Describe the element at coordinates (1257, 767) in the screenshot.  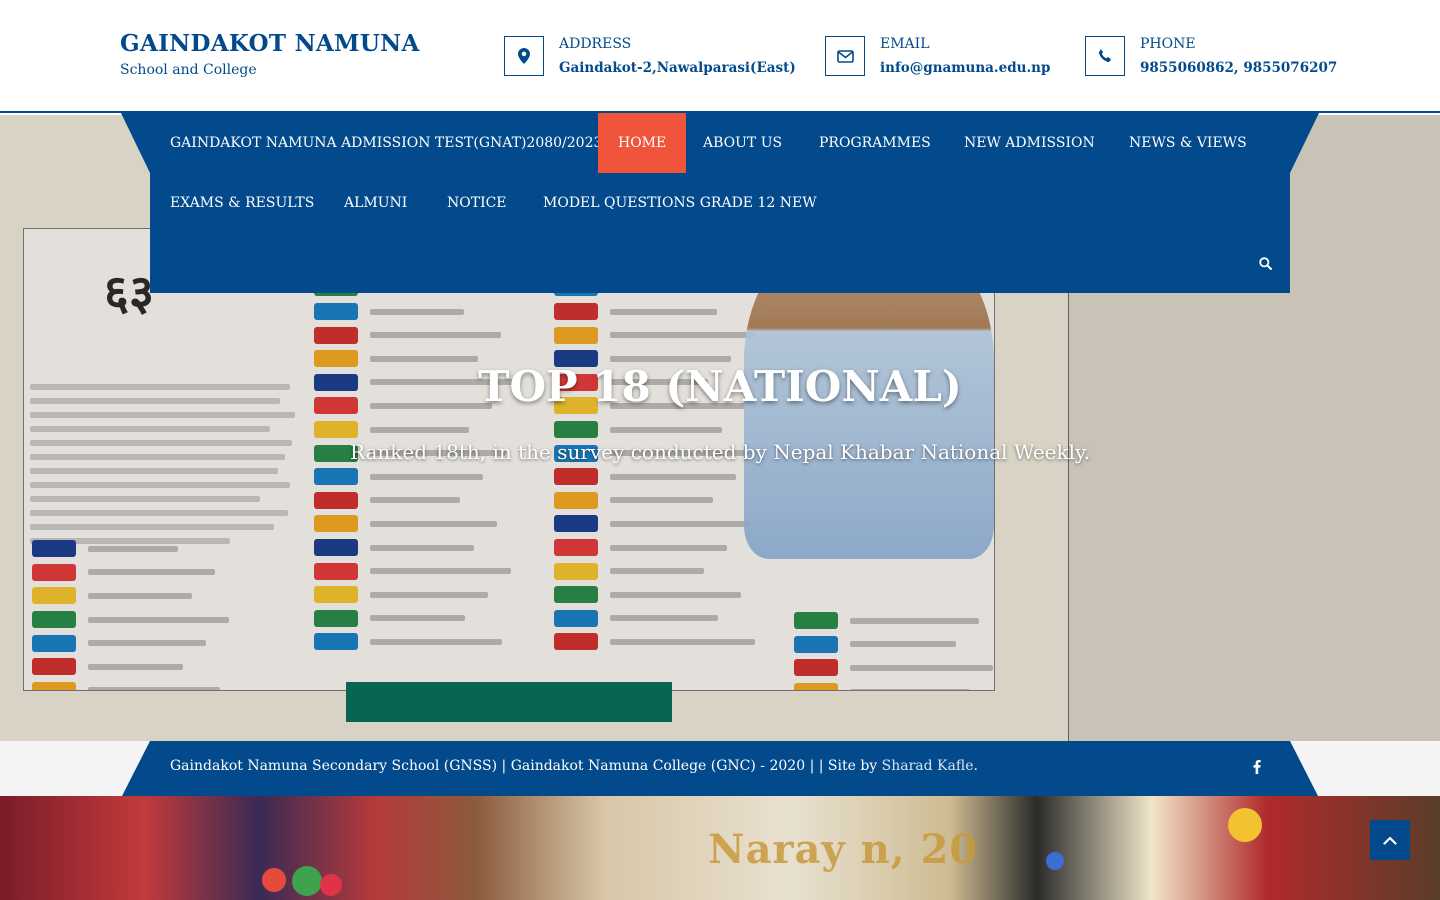
I see `facebook-icon` at that location.